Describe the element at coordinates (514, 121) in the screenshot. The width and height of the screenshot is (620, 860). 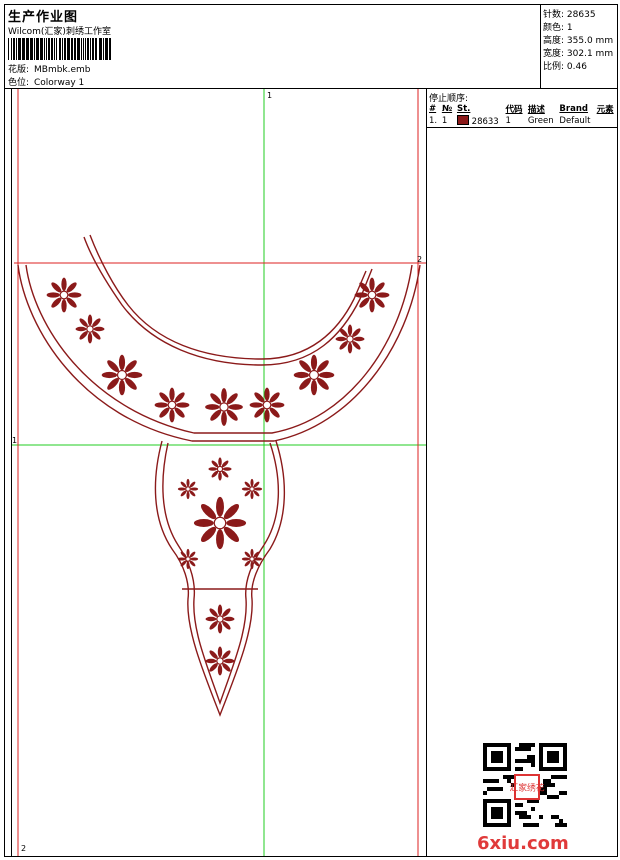
I see `row-code: 1` at that location.